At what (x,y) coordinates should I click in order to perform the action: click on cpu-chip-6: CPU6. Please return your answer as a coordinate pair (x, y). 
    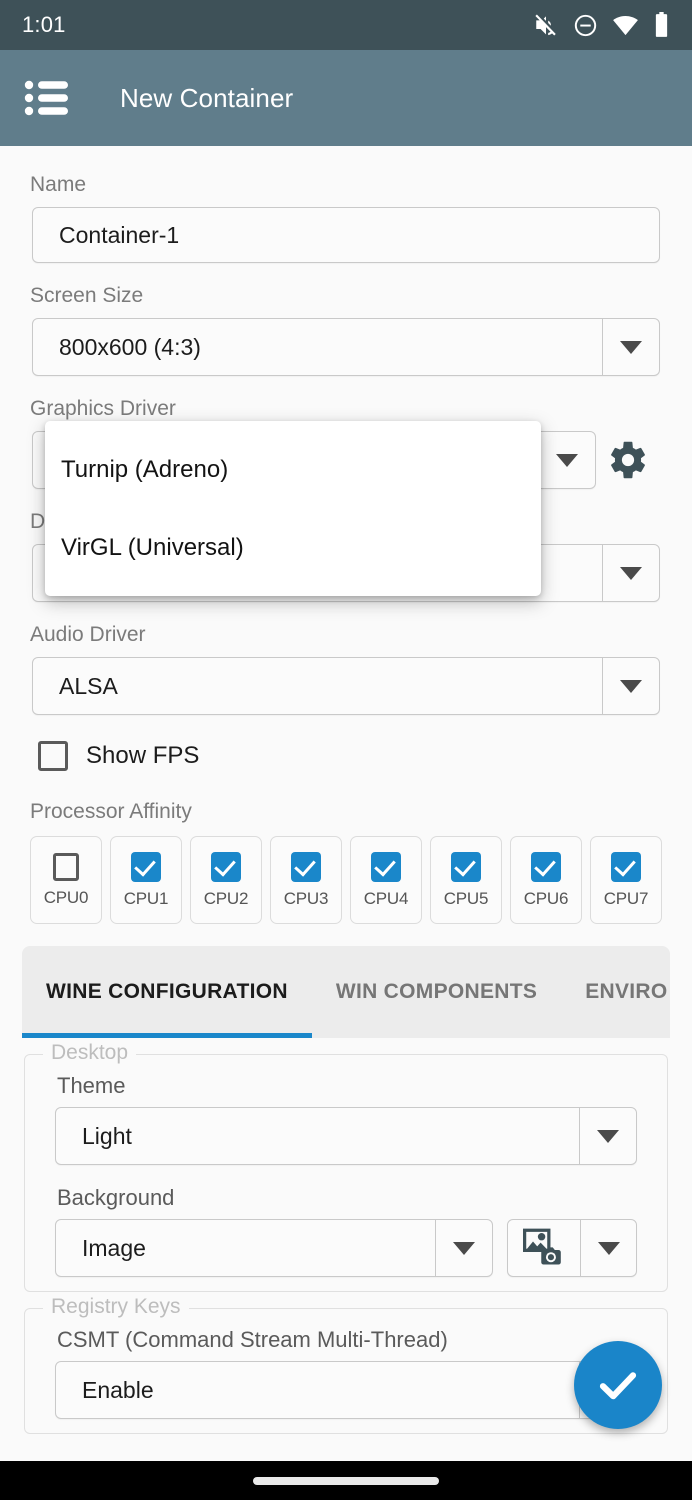
    Looking at the image, I should click on (546, 880).